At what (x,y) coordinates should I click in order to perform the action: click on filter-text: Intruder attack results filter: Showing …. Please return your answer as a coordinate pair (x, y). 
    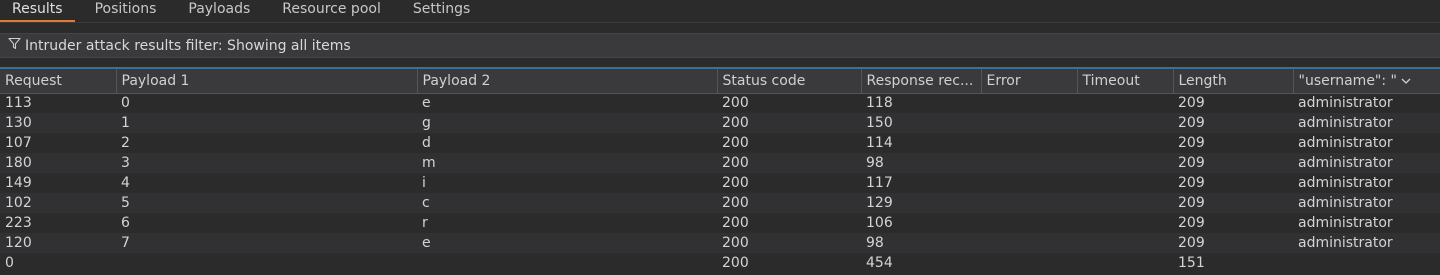
    Looking at the image, I should click on (188, 45).